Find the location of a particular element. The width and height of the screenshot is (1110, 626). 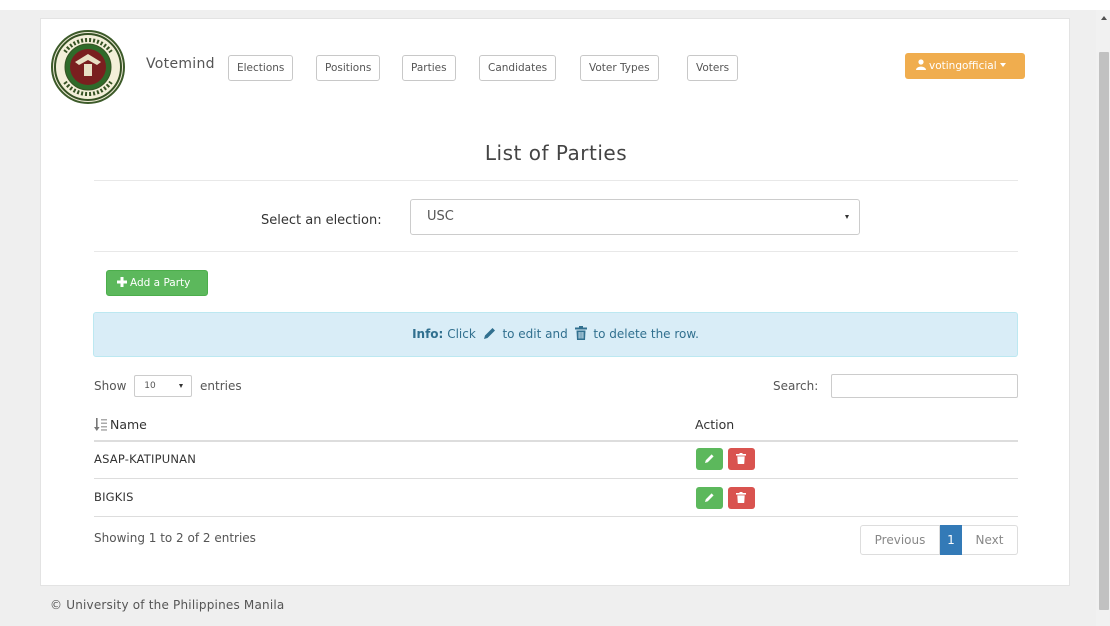

party-name-cell: BIGKIS is located at coordinates (114, 497).